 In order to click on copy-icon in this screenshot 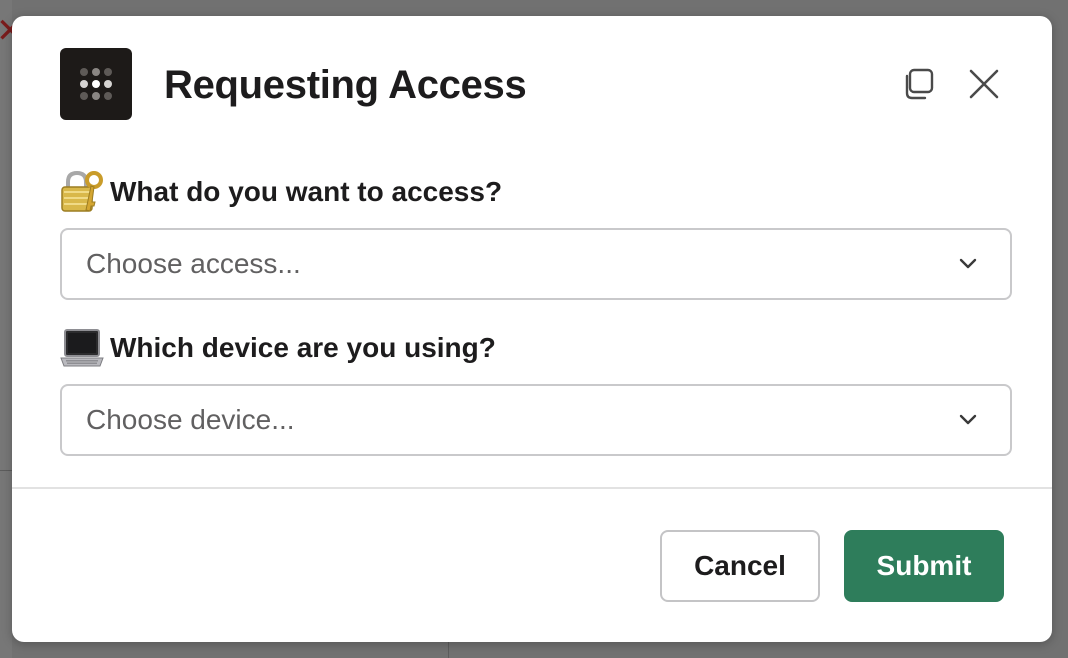, I will do `click(919, 84)`.